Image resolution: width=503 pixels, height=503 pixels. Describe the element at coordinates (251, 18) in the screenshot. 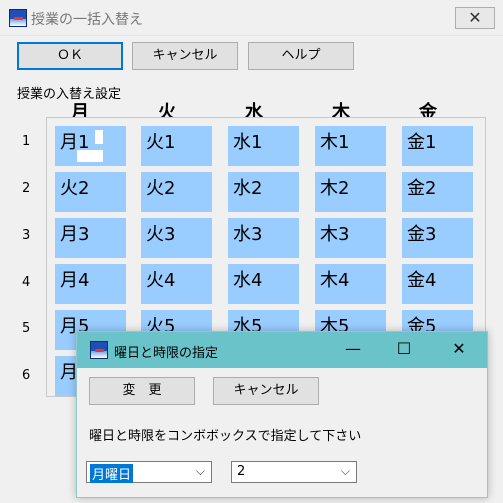

I see `main-titlebar: 授業の一括入替え ✕` at that location.